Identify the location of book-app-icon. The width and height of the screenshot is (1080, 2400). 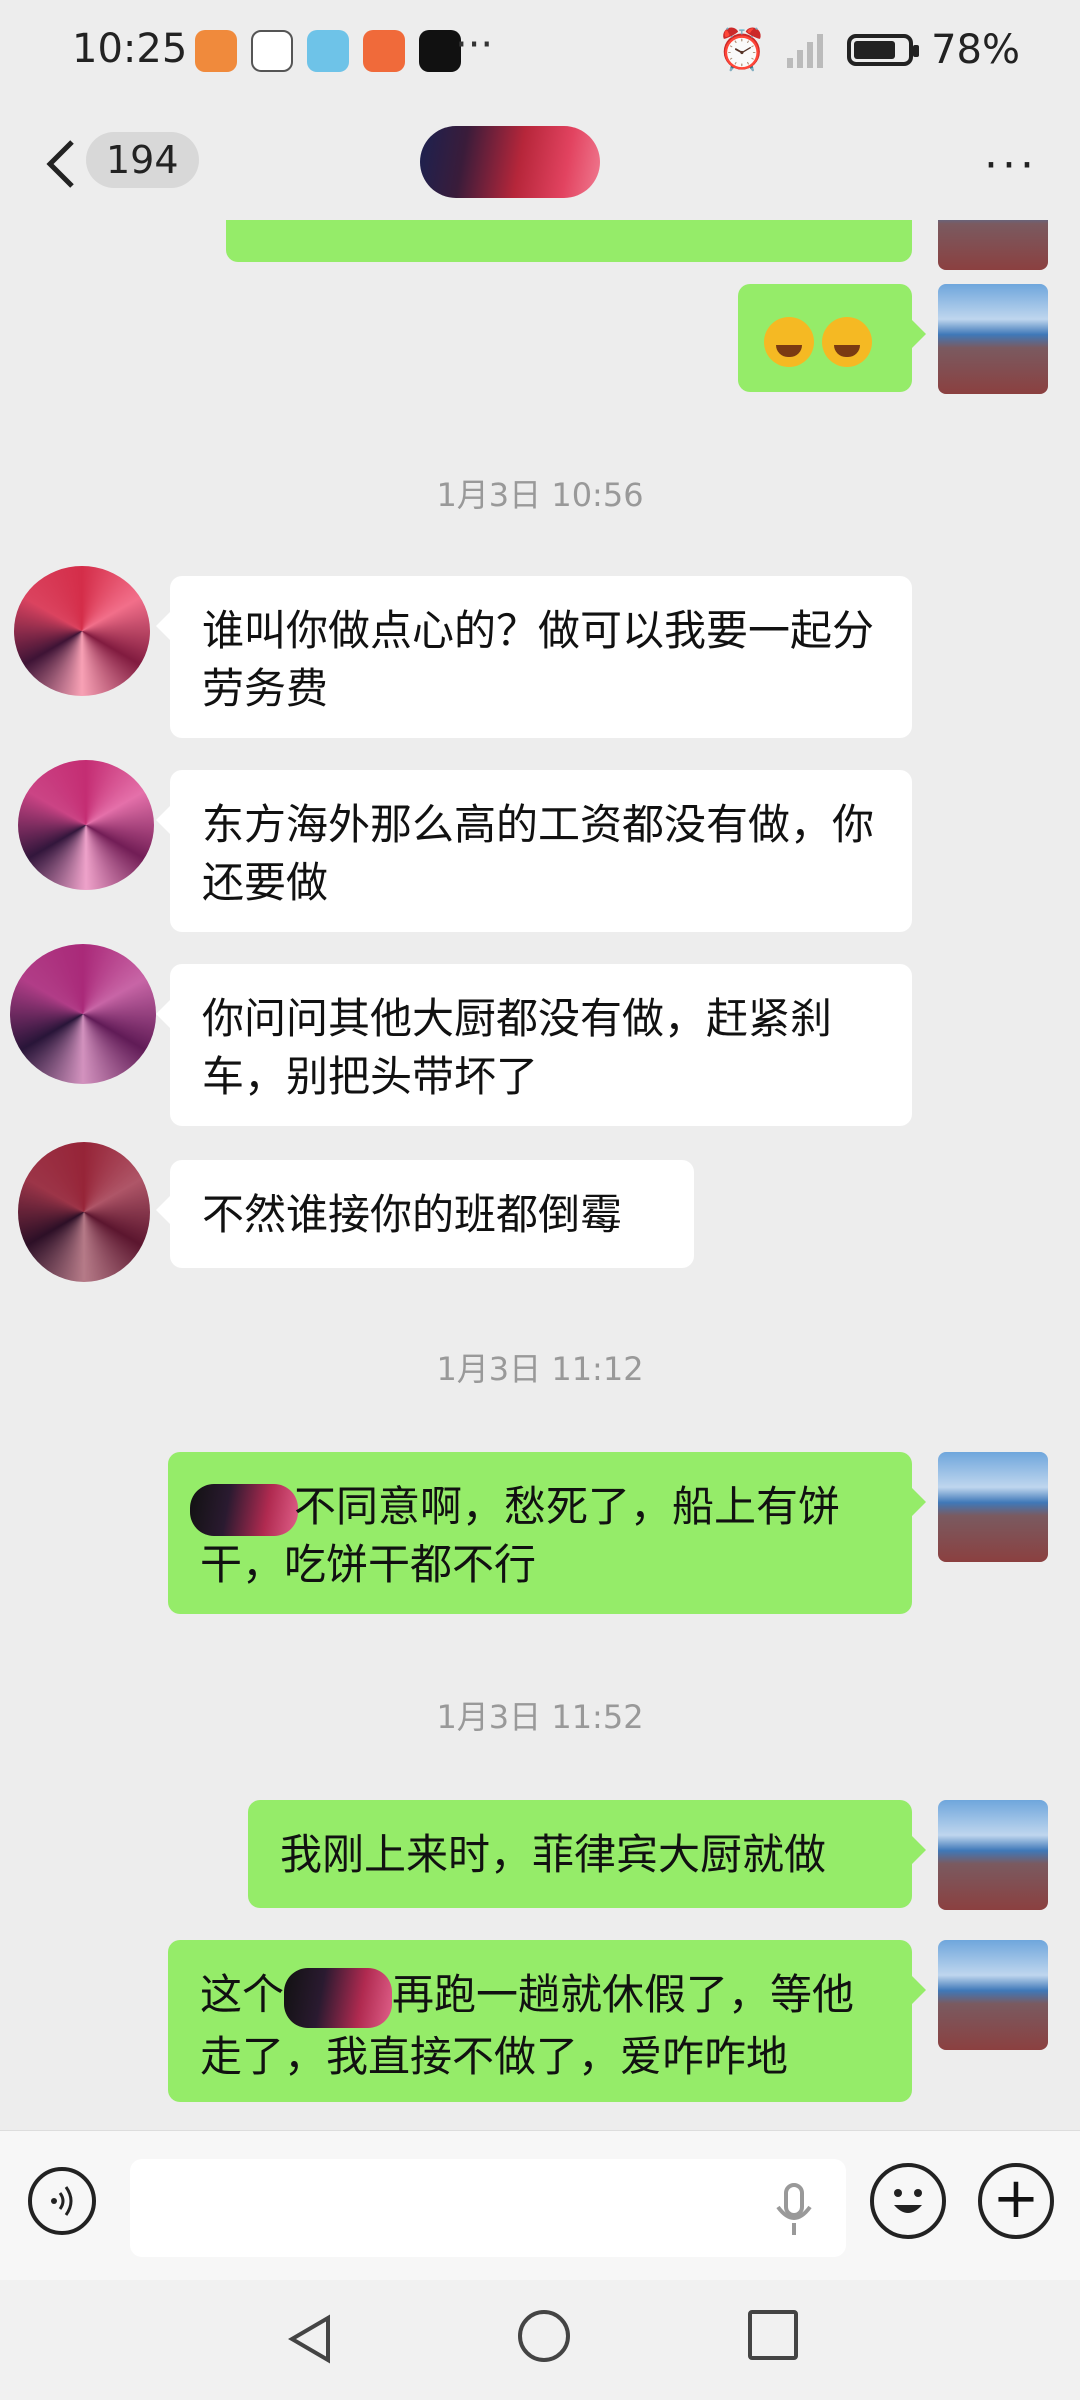
(328, 51).